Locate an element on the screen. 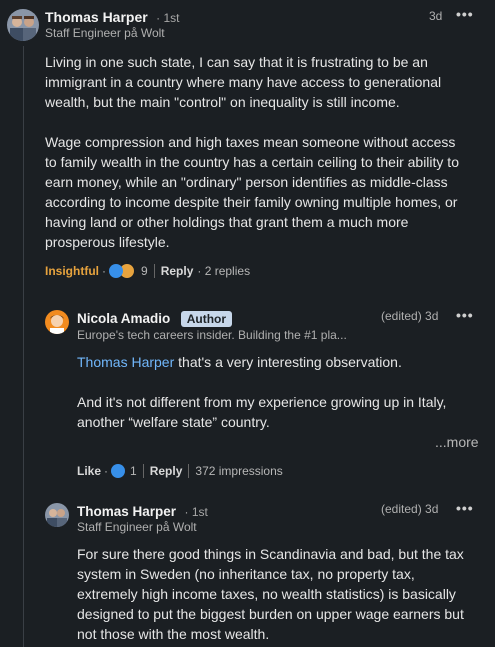 The image size is (495, 647). mention-link: Thomas Harper is located at coordinates (125, 362).